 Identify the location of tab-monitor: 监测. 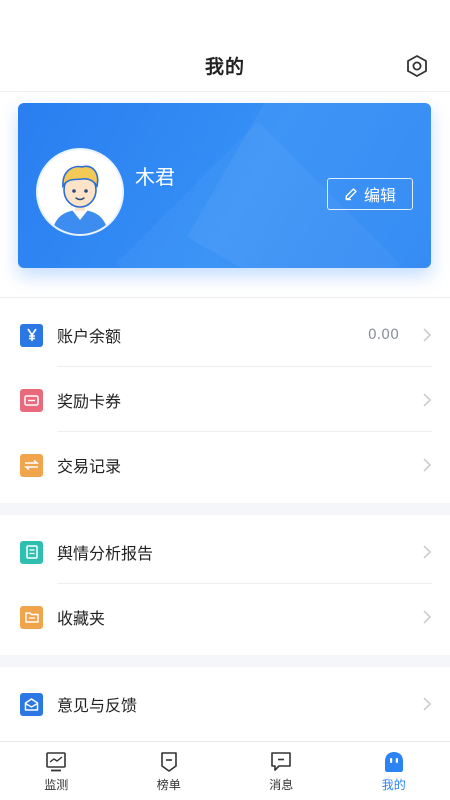
(56, 771).